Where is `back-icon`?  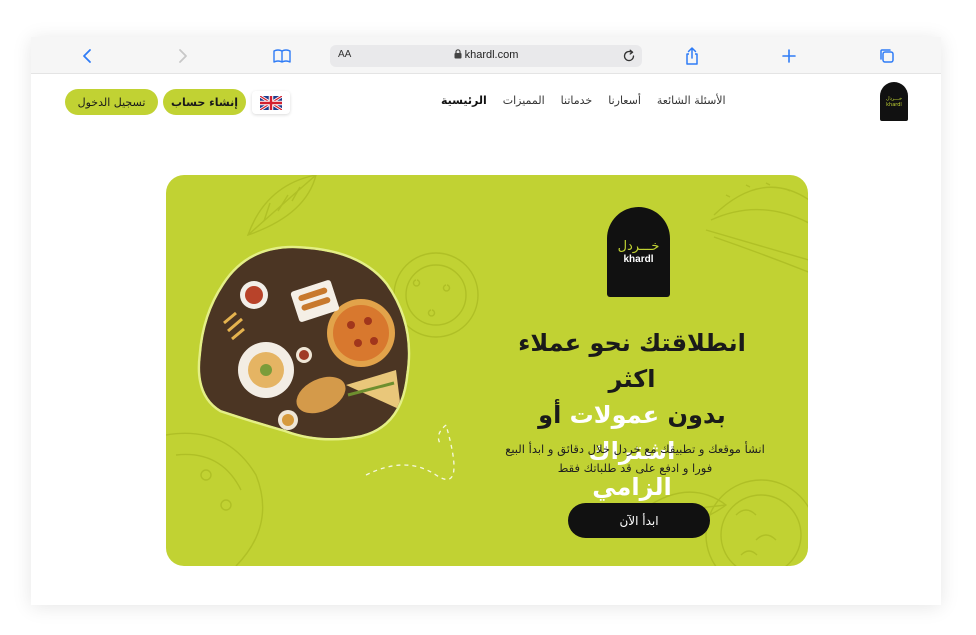
back-icon is located at coordinates (87, 56).